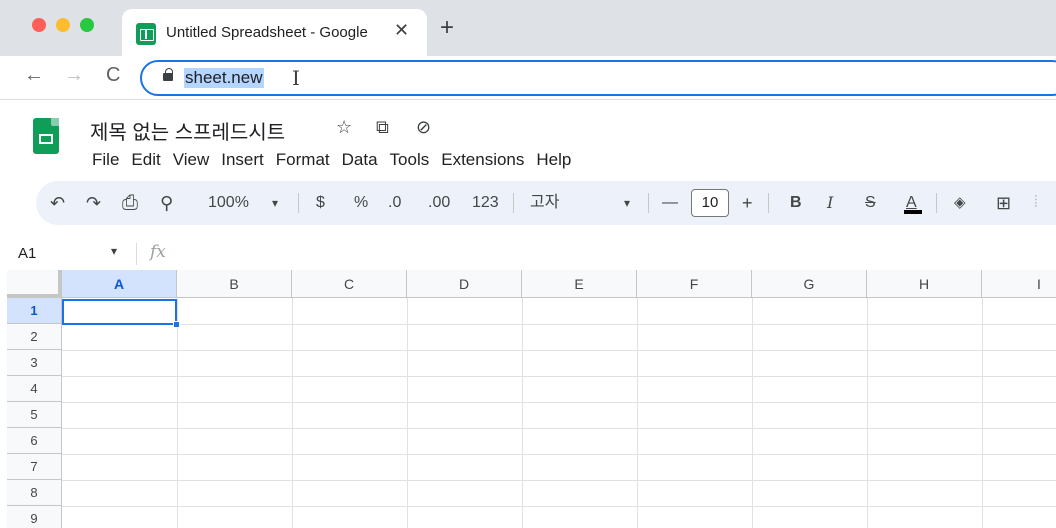 The width and height of the screenshot is (1056, 528). I want to click on star-icon: ☆, so click(344, 127).